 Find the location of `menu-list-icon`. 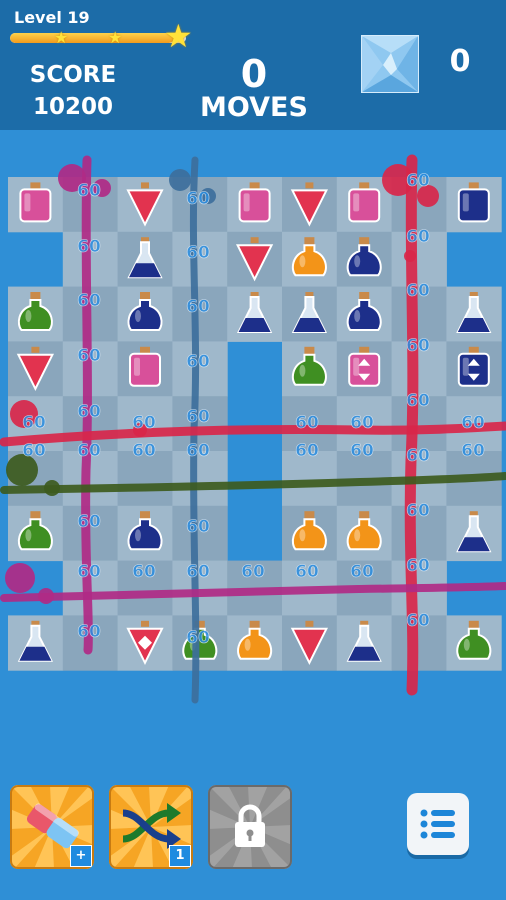

menu-list-icon is located at coordinates (437, 824).